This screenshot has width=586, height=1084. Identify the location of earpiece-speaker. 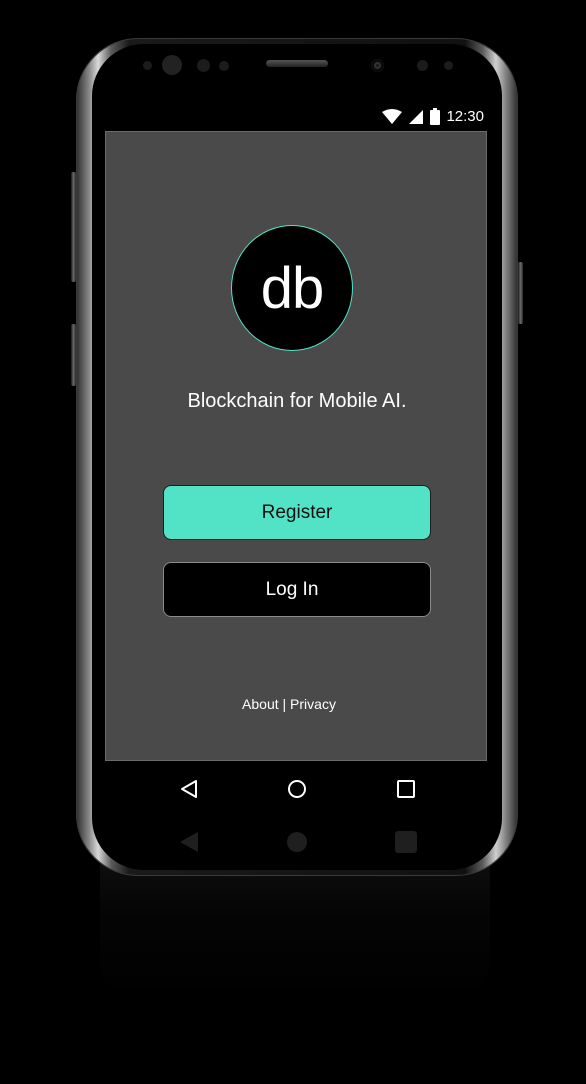
(297, 63).